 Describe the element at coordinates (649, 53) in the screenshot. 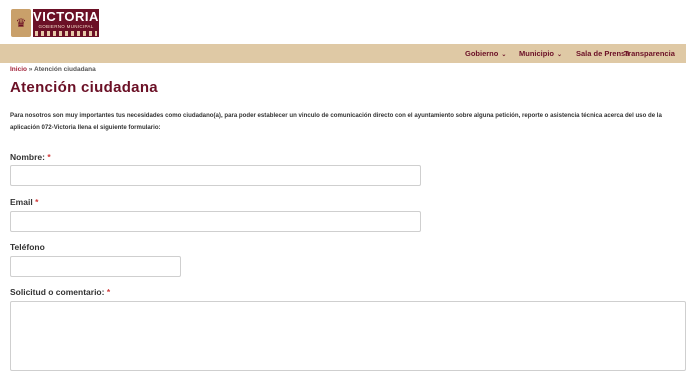

I see `nav-item-transparencia: Transparencia` at that location.